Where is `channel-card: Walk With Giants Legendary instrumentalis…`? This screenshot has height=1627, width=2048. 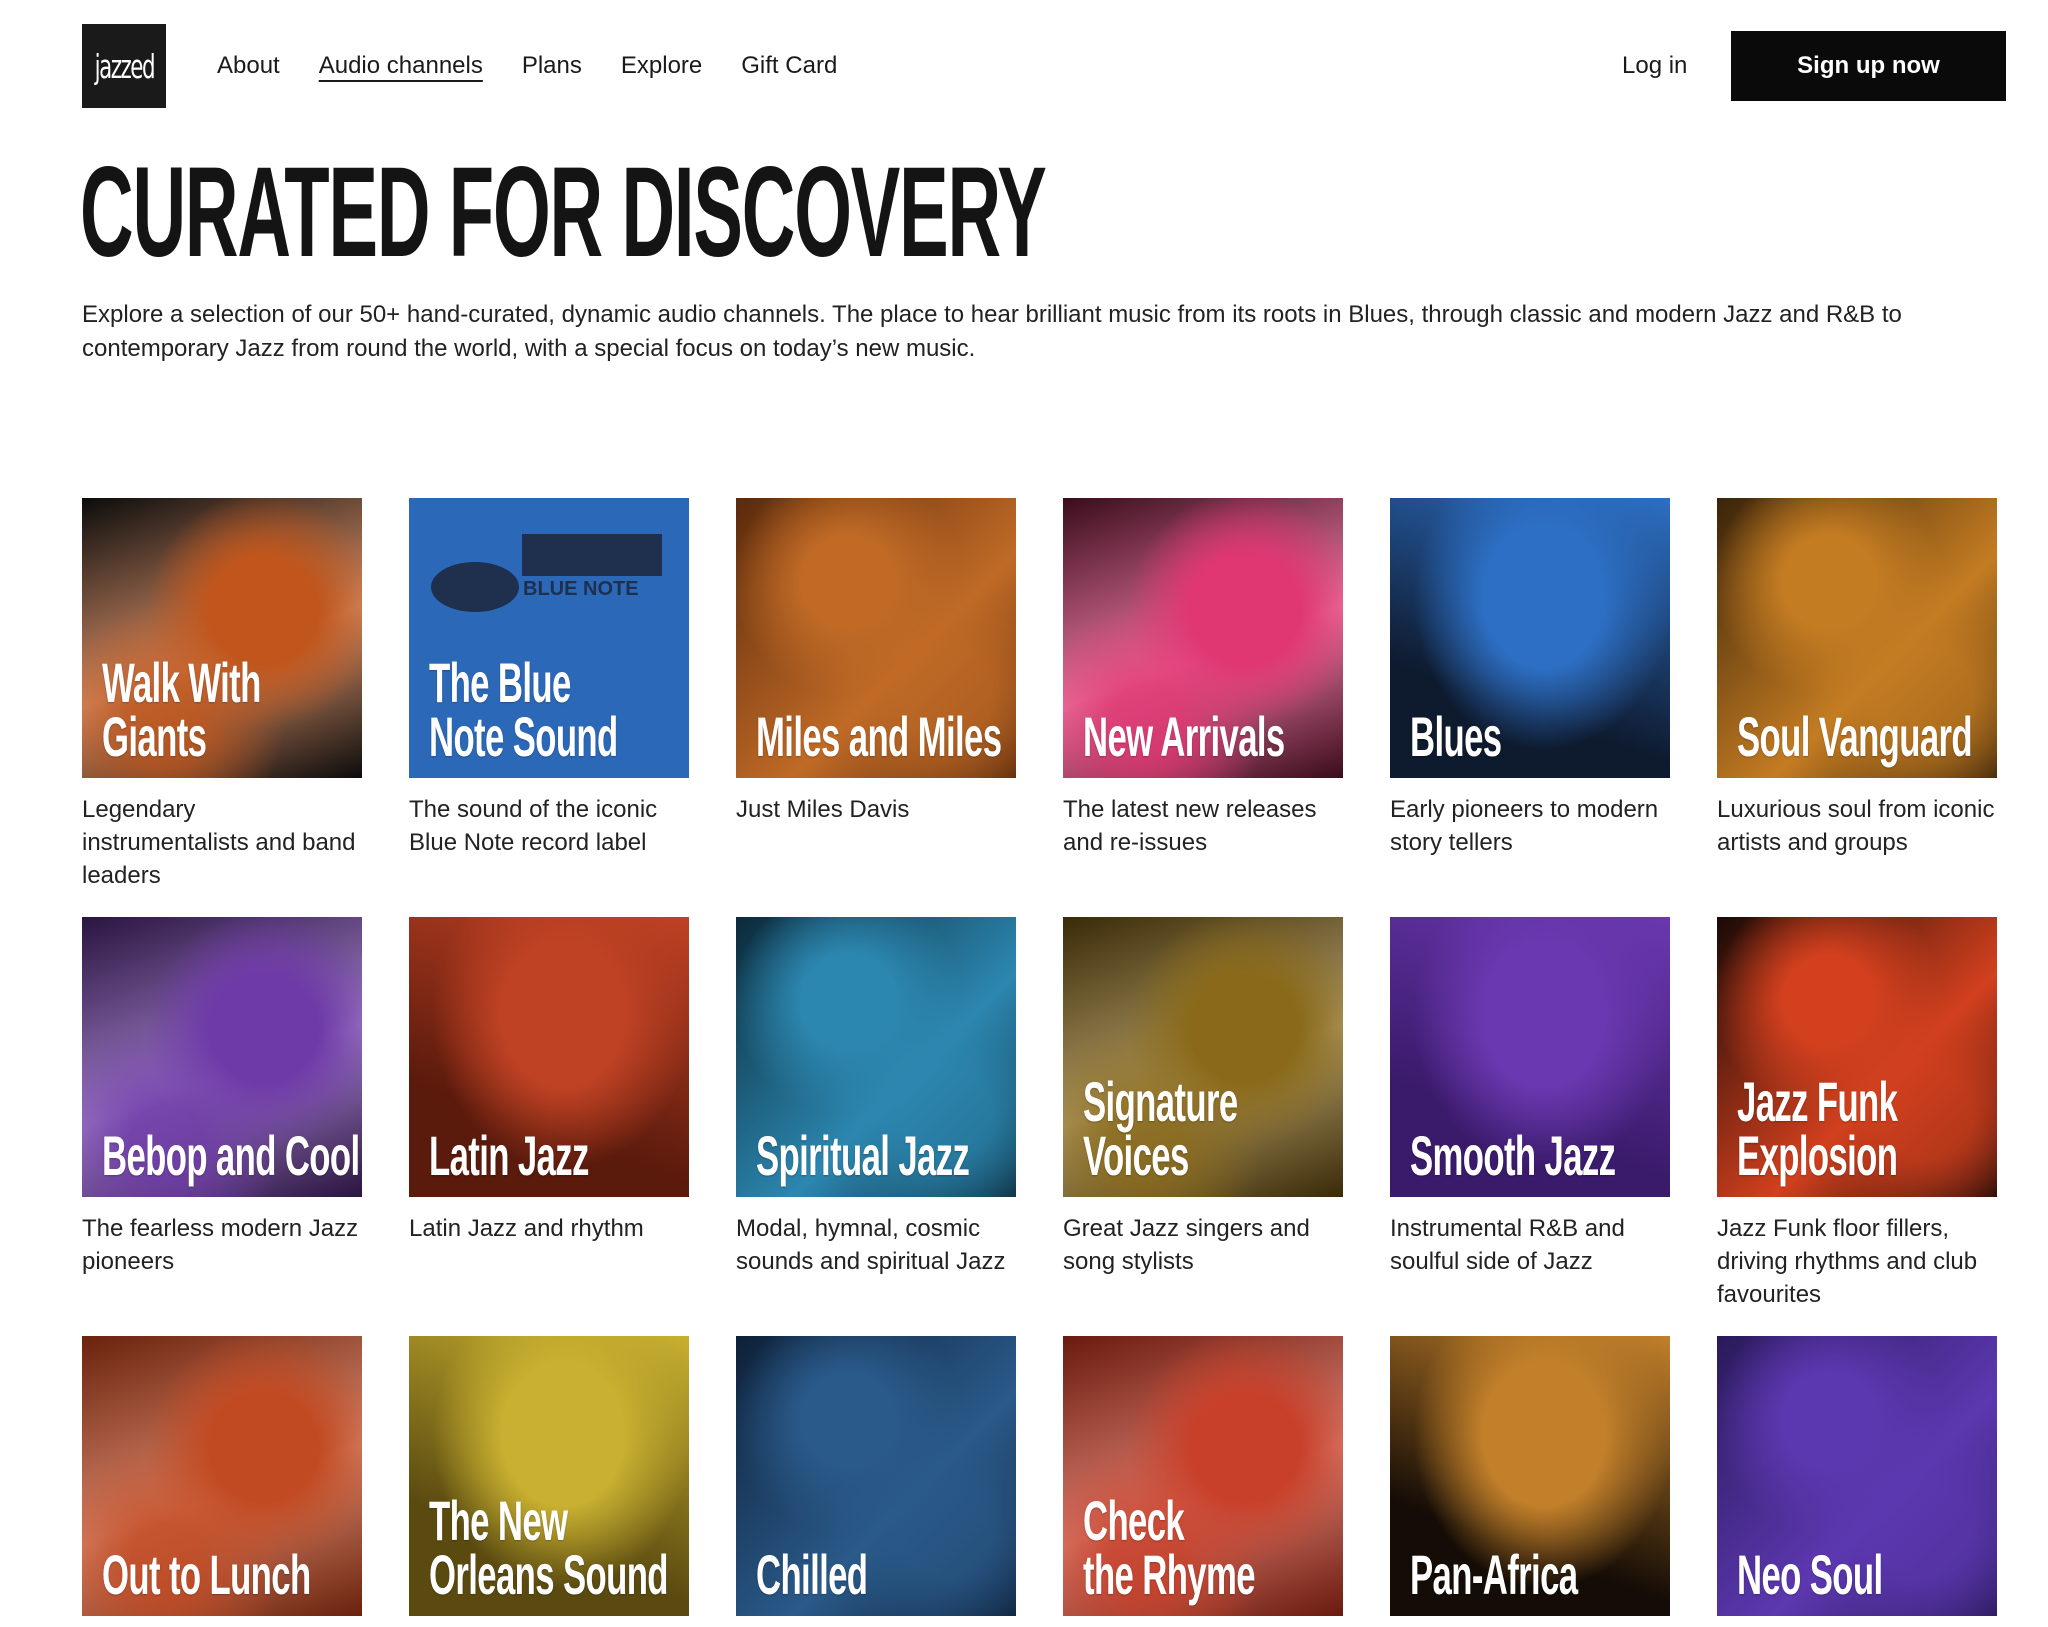 channel-card: Walk With Giants Legendary instrumentalis… is located at coordinates (222, 707).